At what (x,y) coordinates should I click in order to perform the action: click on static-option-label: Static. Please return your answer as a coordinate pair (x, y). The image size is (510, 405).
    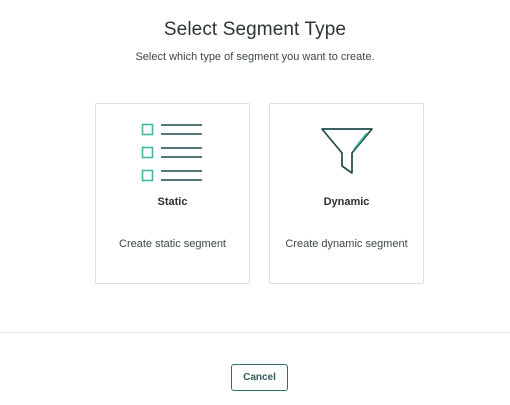
    Looking at the image, I should click on (172, 202).